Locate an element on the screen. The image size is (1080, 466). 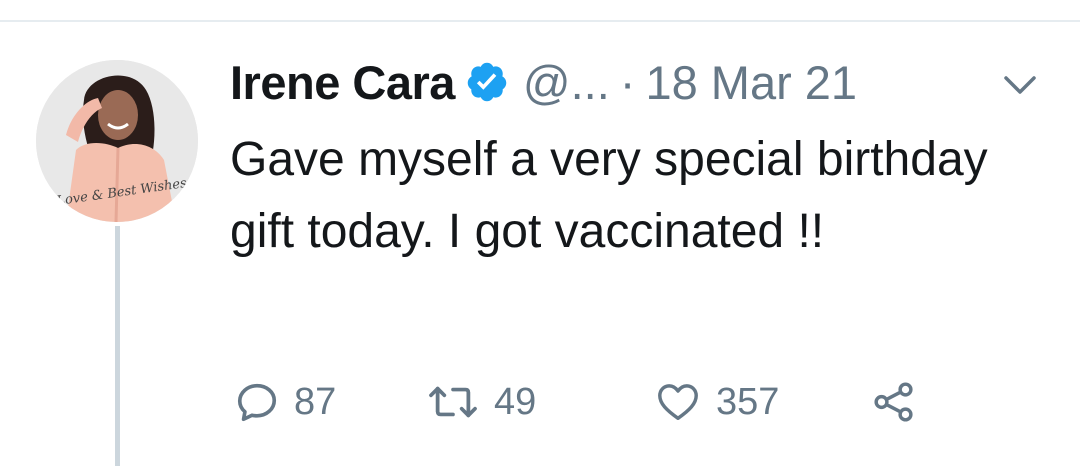
reply-count: 87 is located at coordinates (315, 401).